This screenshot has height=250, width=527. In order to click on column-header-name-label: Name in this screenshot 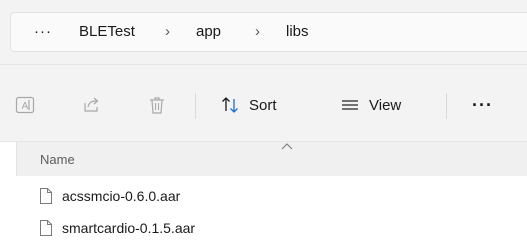, I will do `click(57, 159)`.